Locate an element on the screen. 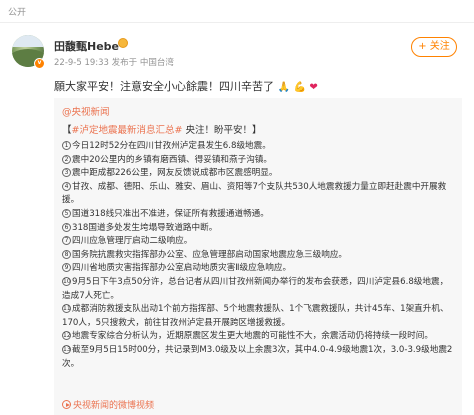  medal-icon is located at coordinates (123, 43).